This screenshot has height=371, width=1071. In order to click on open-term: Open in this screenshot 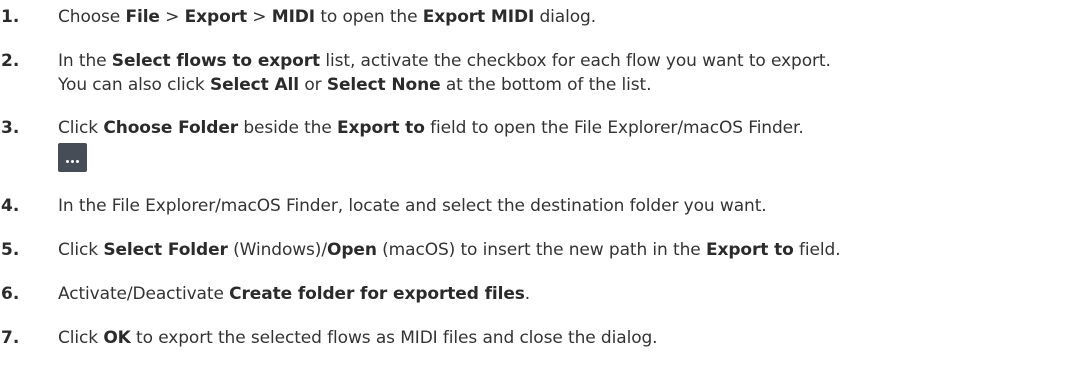, I will do `click(351, 250)`.